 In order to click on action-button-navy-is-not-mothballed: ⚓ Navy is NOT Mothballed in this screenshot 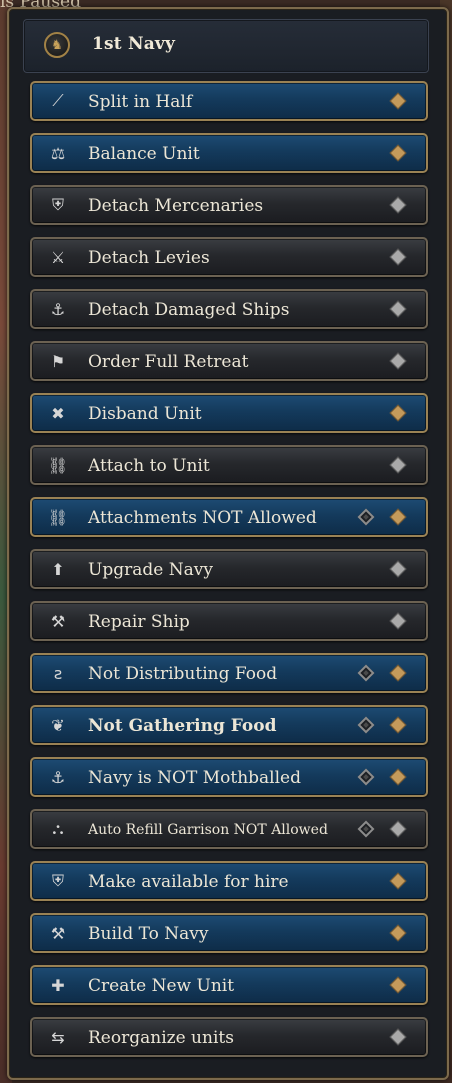, I will do `click(229, 777)`.